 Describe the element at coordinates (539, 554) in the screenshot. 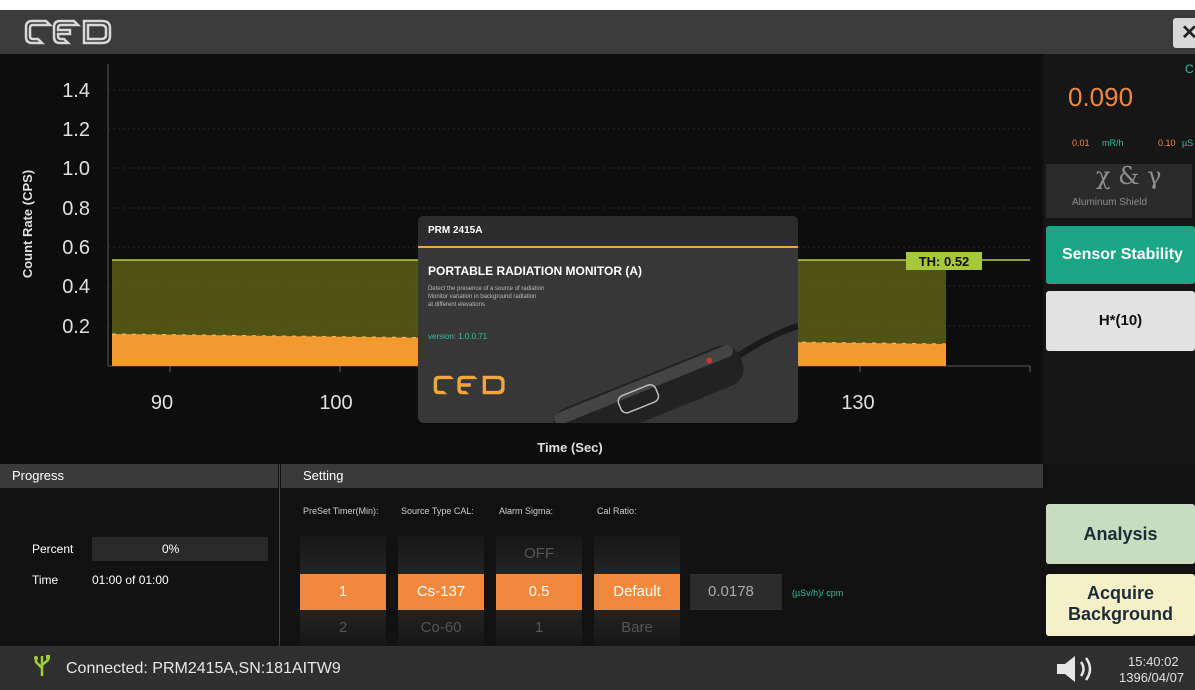

I see `sigma-option-off: OFF` at that location.